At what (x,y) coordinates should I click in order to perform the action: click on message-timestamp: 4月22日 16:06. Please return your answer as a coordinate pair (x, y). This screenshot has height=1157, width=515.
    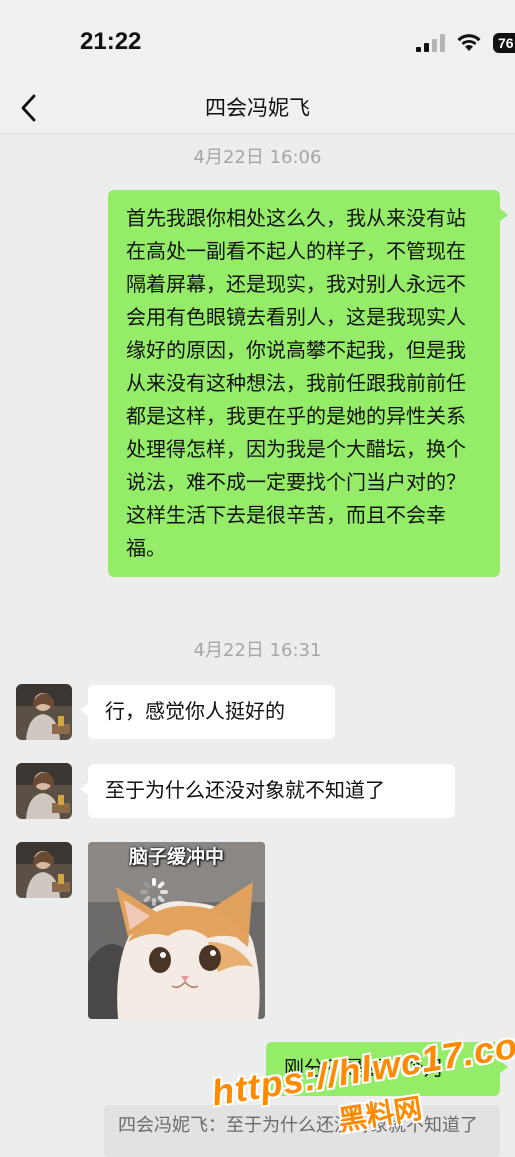
    Looking at the image, I should click on (257, 157).